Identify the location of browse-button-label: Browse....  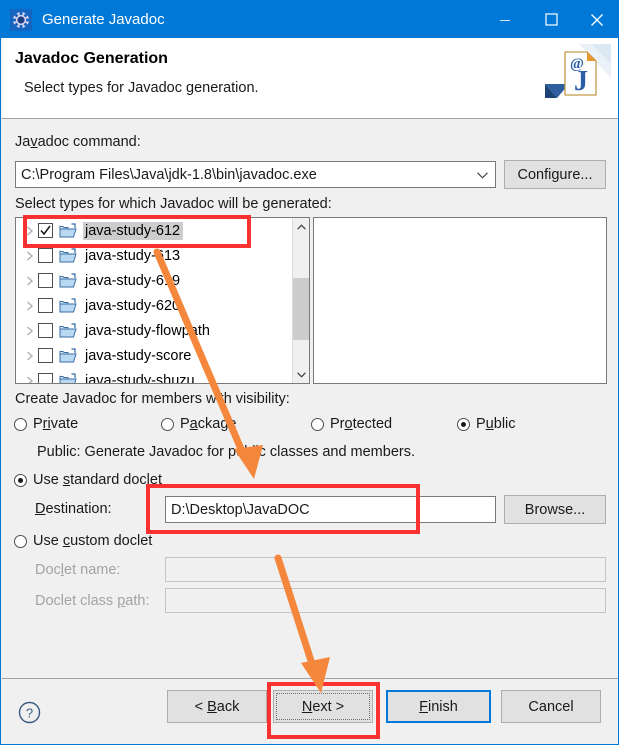
(555, 509).